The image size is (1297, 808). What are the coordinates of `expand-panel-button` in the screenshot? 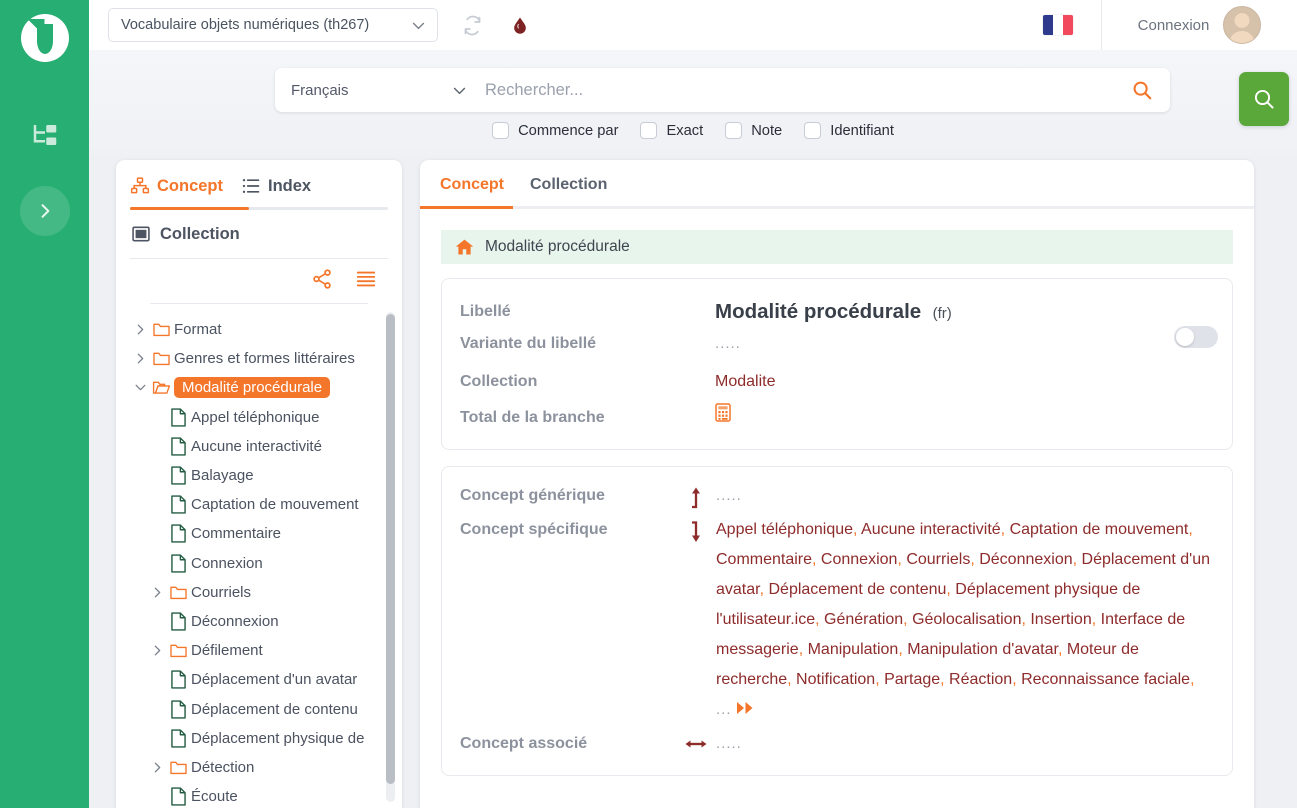 It's located at (44, 211).